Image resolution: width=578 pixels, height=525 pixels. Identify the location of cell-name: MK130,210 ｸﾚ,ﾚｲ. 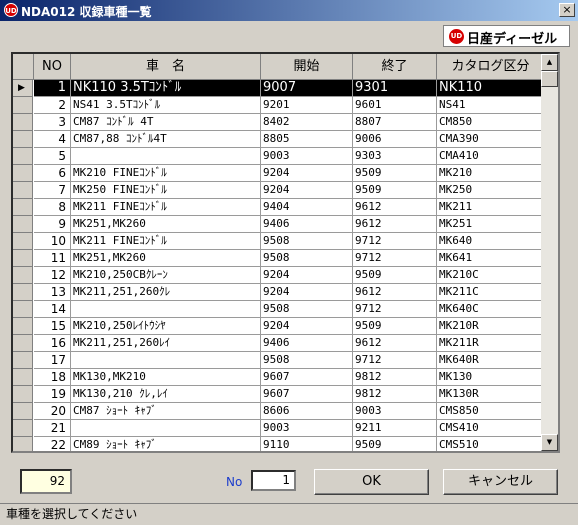
(166, 394).